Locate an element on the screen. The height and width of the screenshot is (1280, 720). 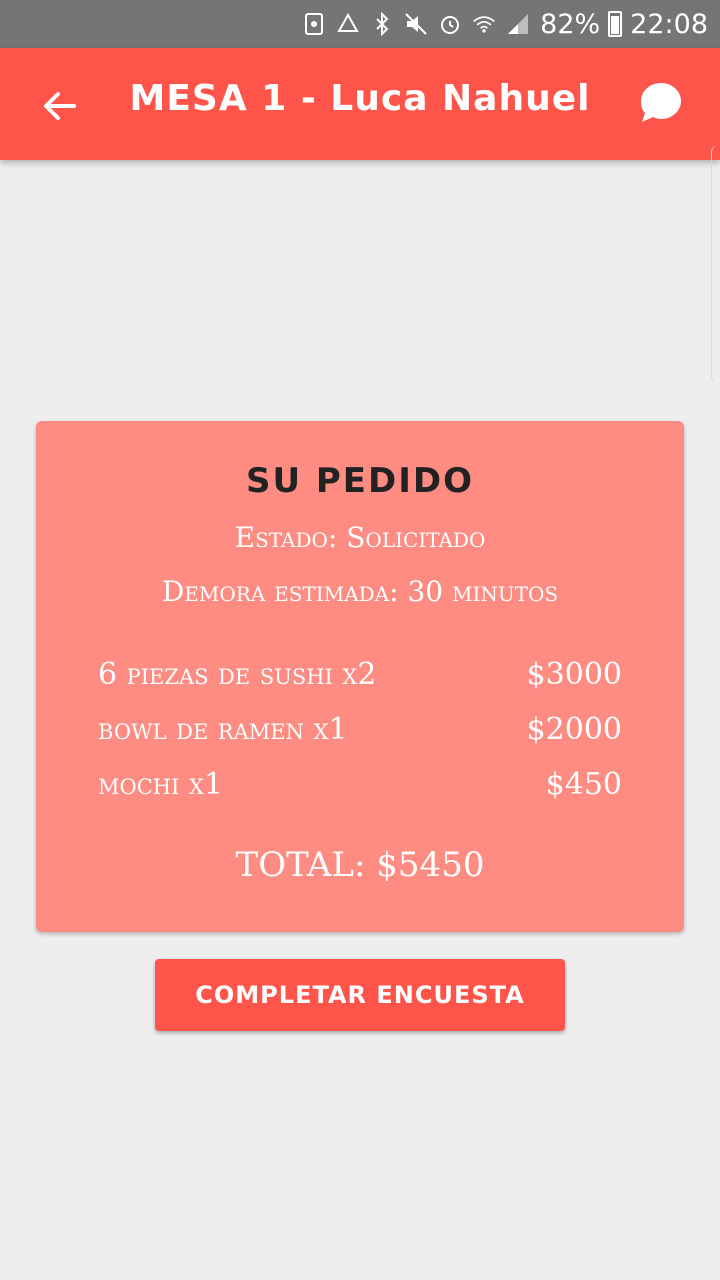
scroll-edge is located at coordinates (715, 264).